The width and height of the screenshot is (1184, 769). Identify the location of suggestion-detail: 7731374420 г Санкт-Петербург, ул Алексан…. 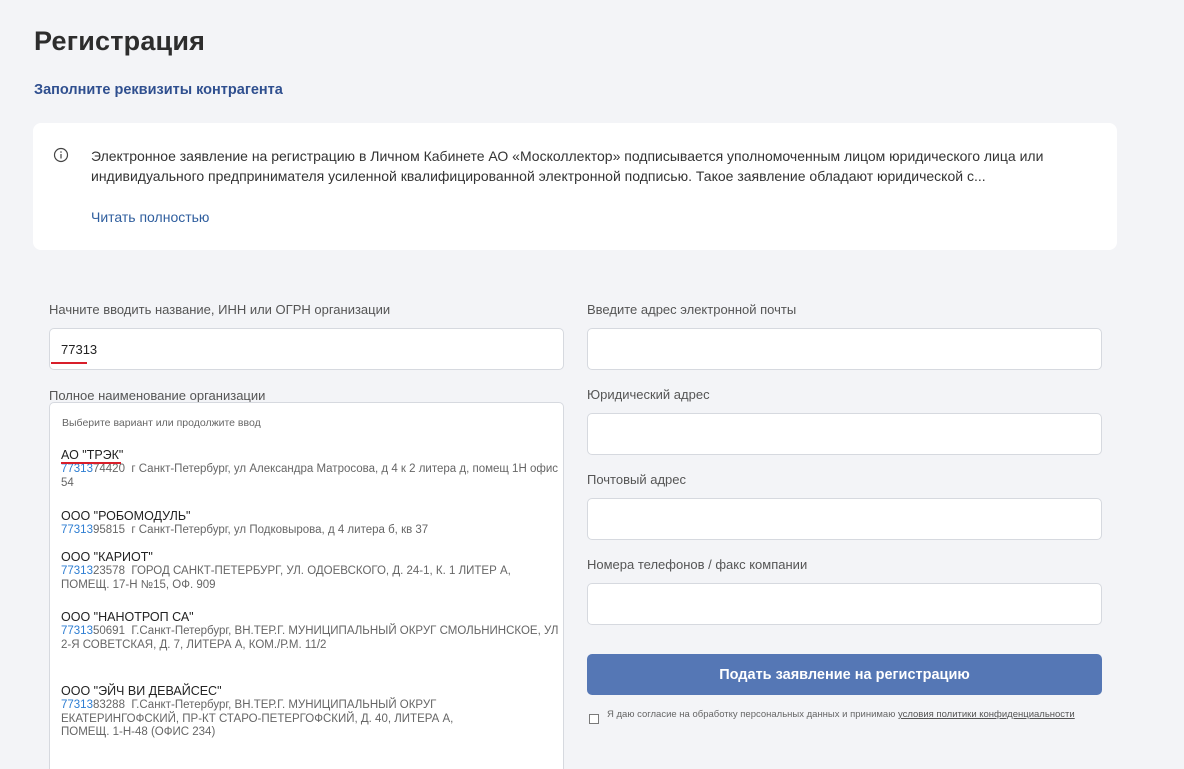
(310, 476).